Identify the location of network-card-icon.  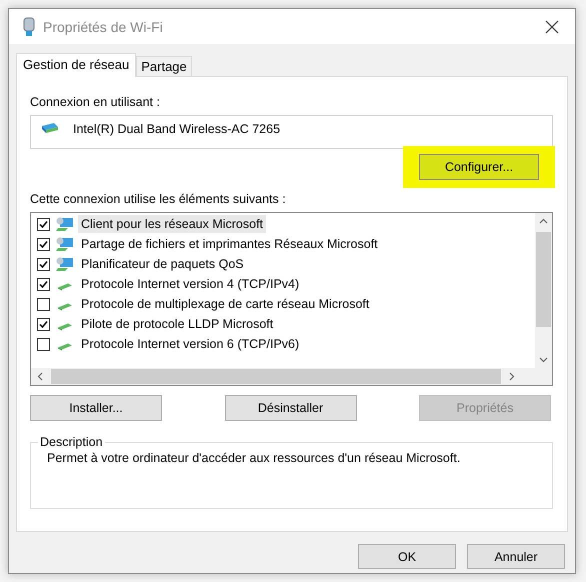
(50, 129).